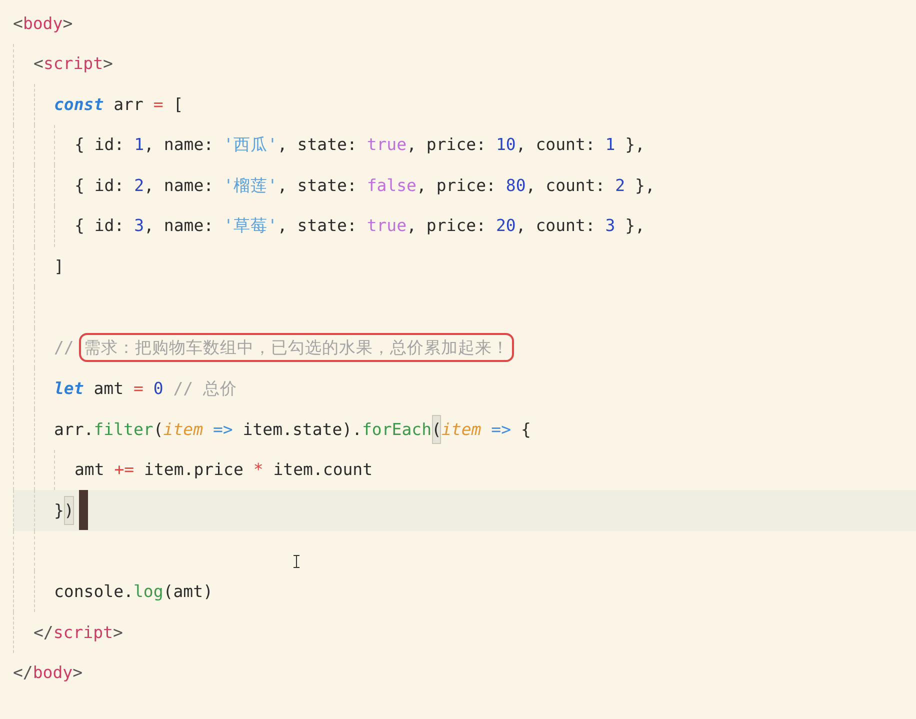  What do you see at coordinates (284, 348) in the screenshot?
I see `code-line: // 需求：把购物车数组中，已勾选的水果，总价累加起来！` at bounding box center [284, 348].